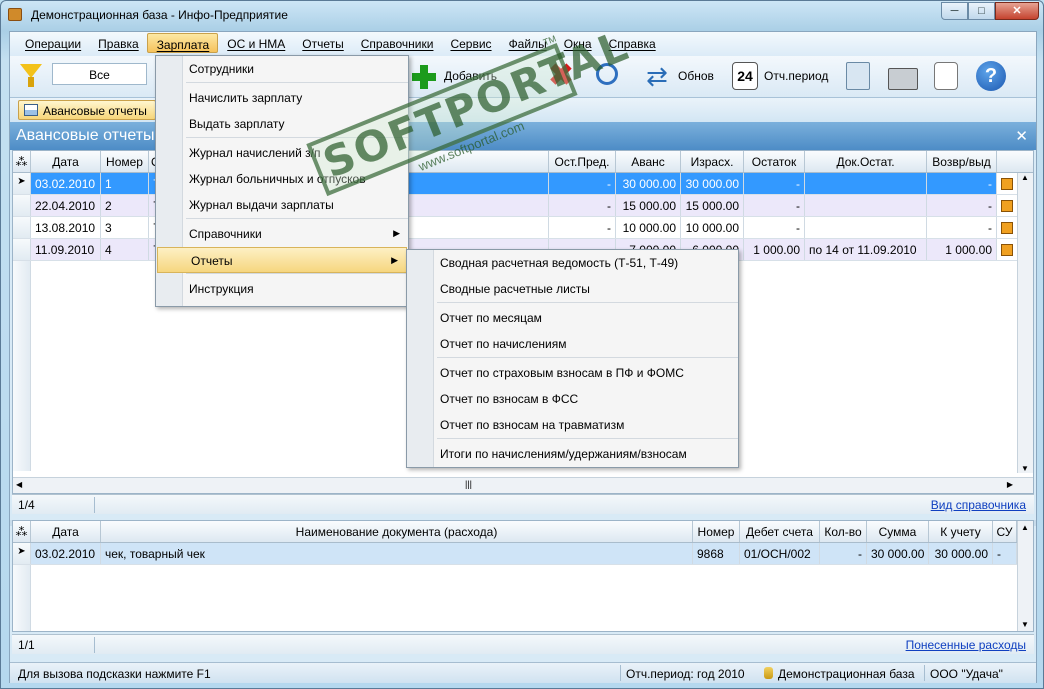 This screenshot has height=689, width=1044. What do you see at coordinates (954, 11) in the screenshot?
I see `minimize-button: ─` at bounding box center [954, 11].